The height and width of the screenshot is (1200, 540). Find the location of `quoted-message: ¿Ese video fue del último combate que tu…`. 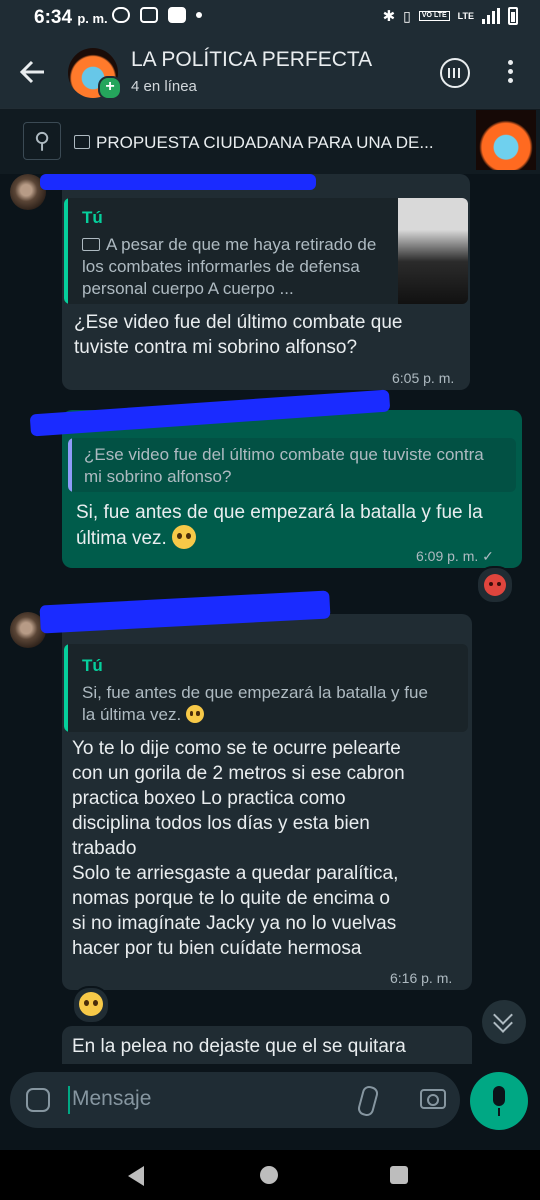

quoted-message: ¿Ese video fue del último combate que tu… is located at coordinates (292, 465).